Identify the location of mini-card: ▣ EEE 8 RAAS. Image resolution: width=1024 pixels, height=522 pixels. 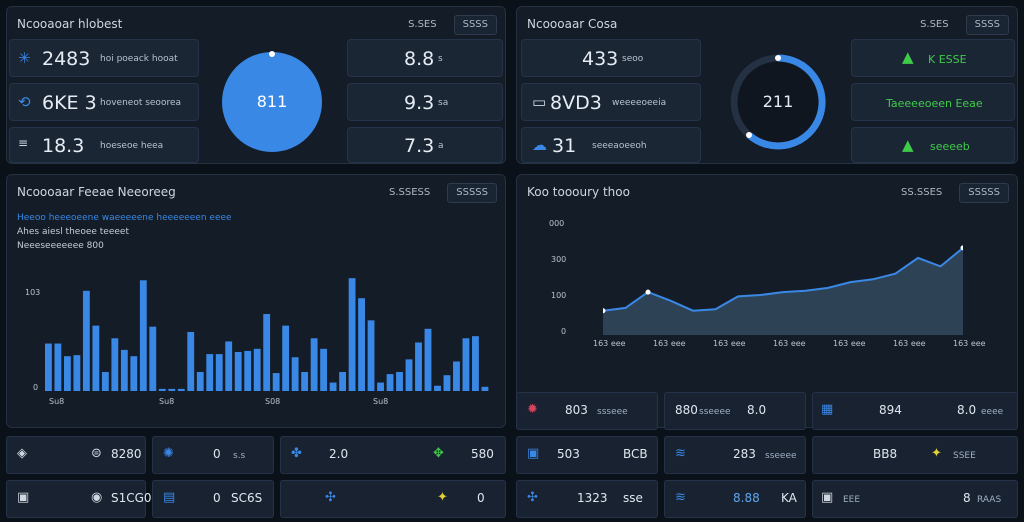
(915, 499).